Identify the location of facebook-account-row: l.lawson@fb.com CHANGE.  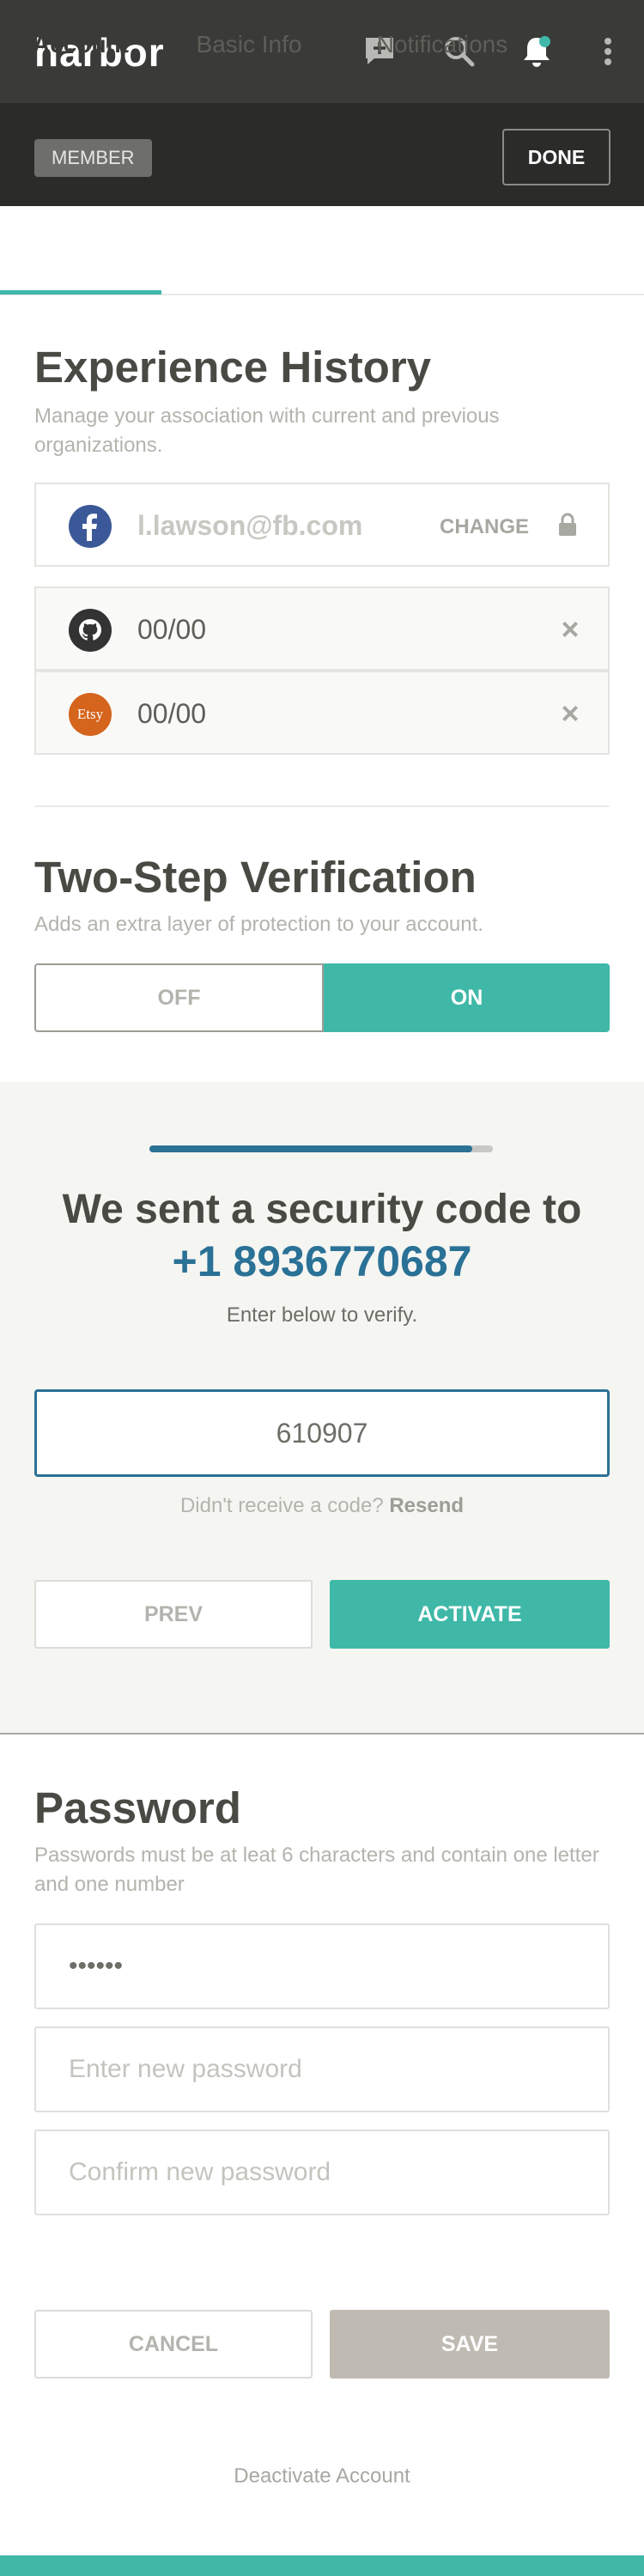
(322, 525).